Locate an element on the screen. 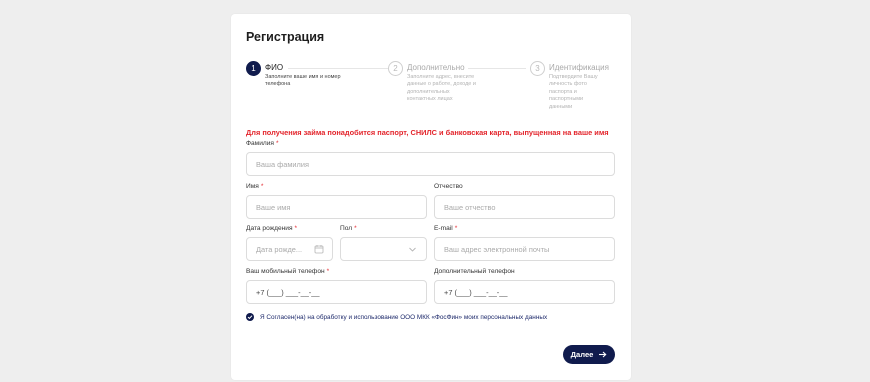  next-button: Далее is located at coordinates (589, 354).